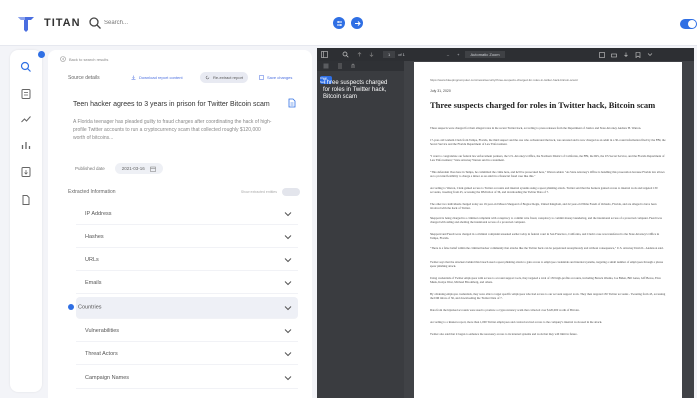 The image size is (697, 398). I want to click on calendar-icon, so click(153, 169).